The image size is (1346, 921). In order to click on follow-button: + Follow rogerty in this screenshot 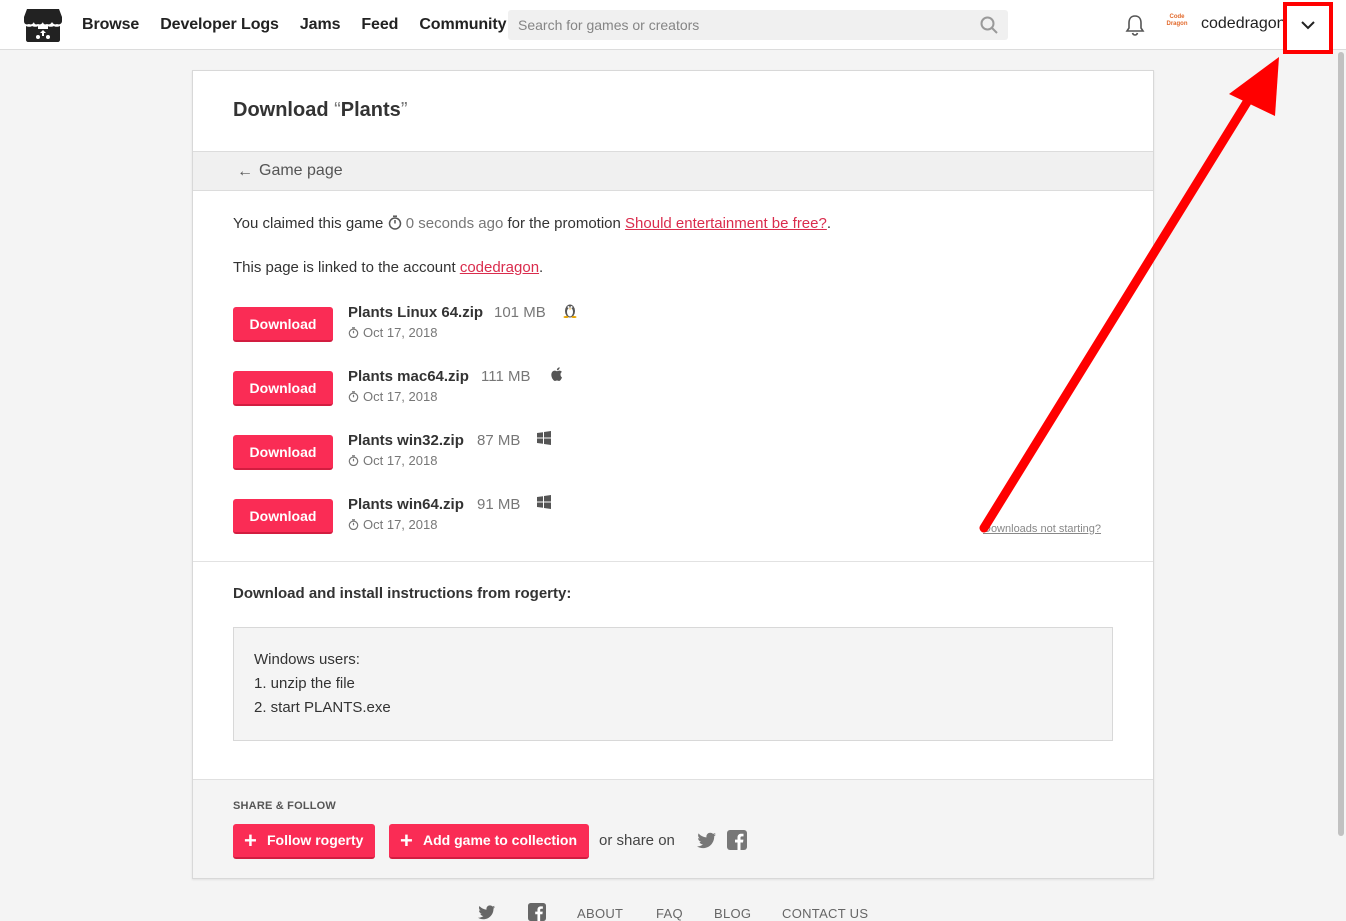, I will do `click(304, 841)`.